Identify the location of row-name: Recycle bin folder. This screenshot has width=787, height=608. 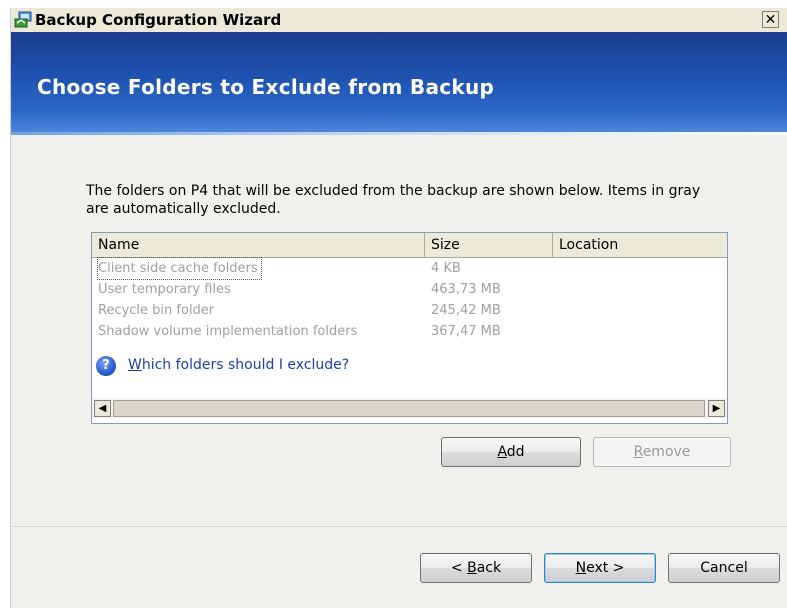
(156, 310).